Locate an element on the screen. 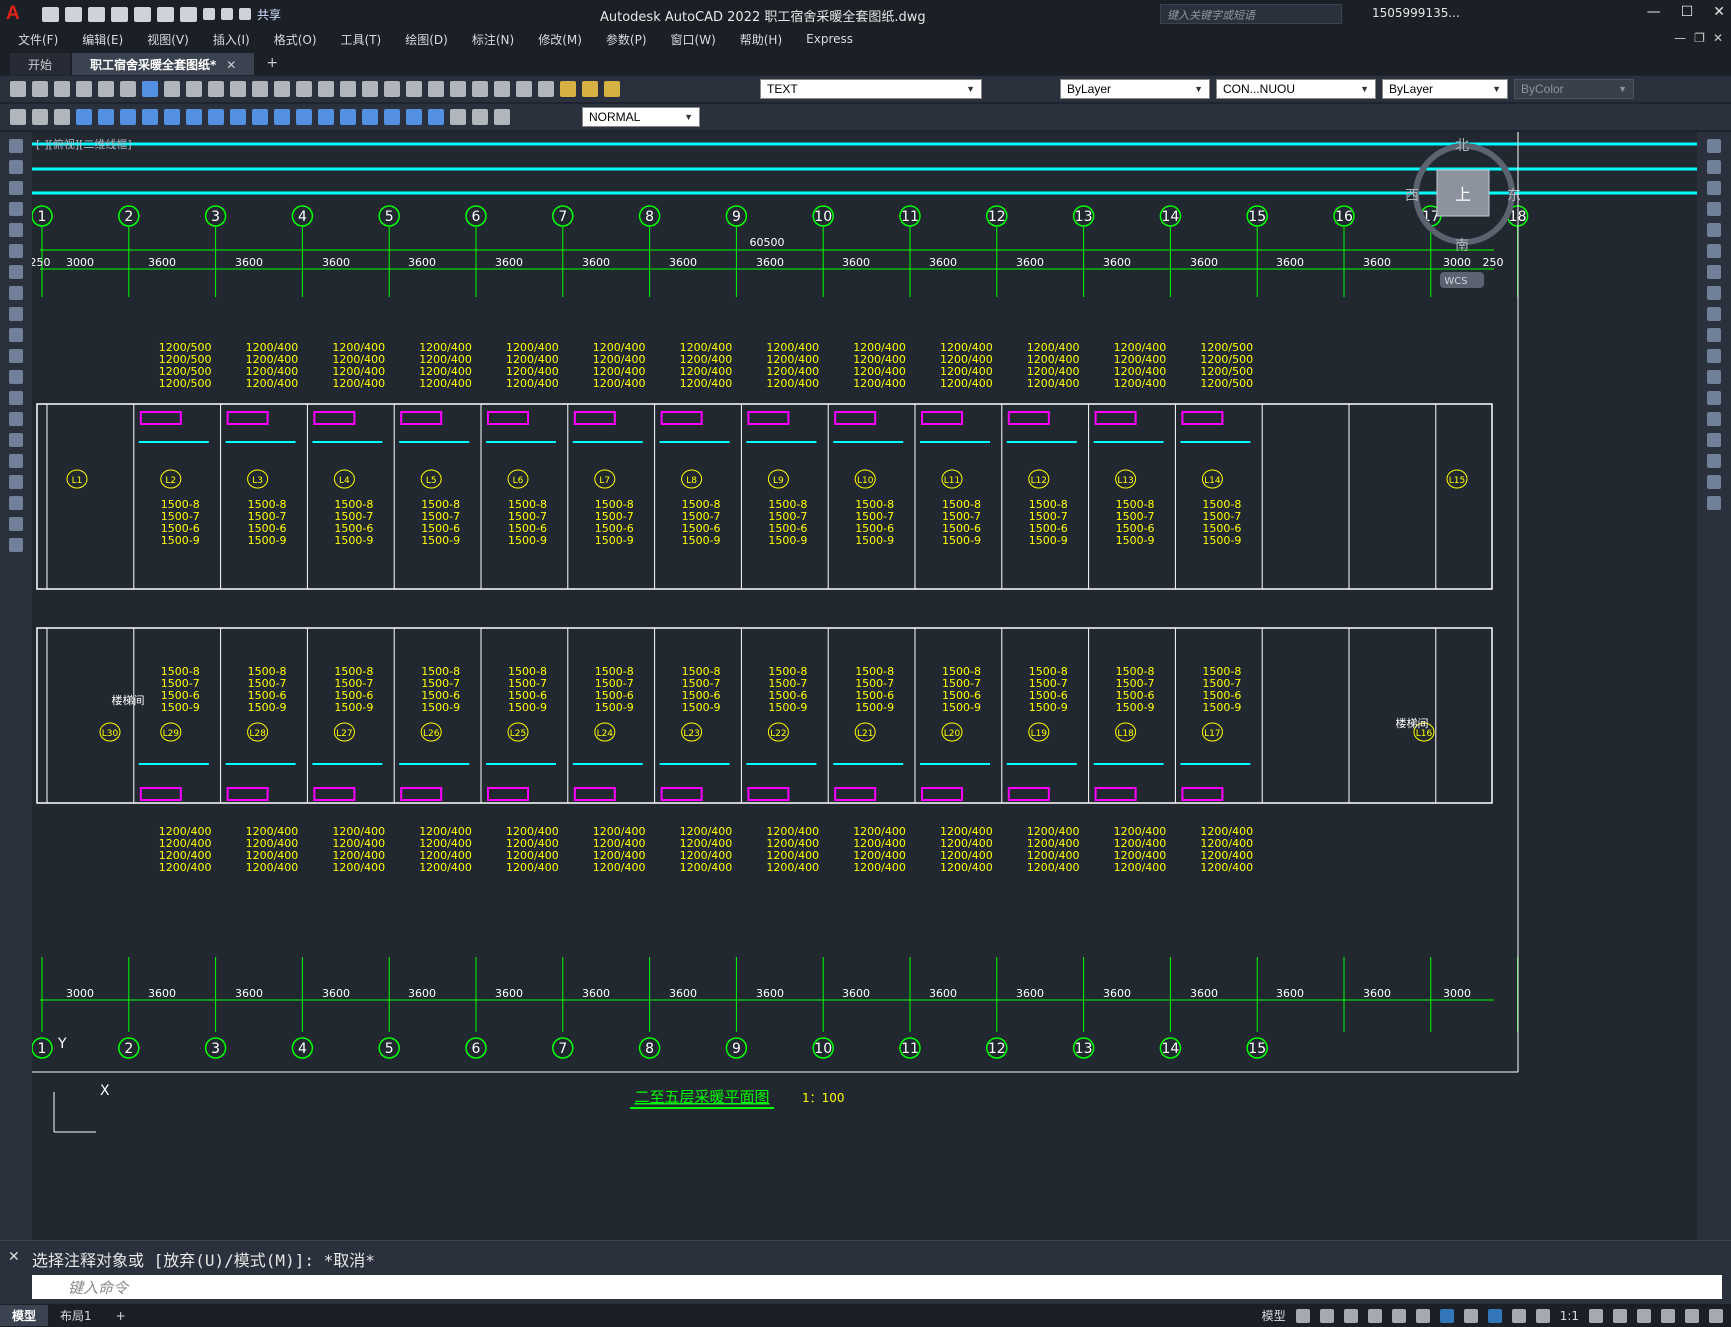  hardware-acceleration-icon is located at coordinates (1668, 1315).